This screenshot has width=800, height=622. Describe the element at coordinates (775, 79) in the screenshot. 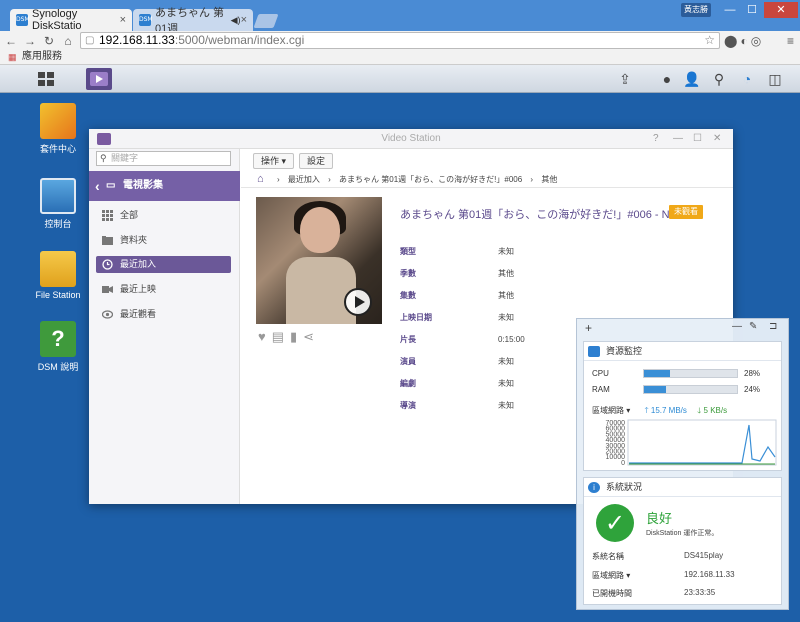

I see `widgets-toggle-icon: ◫` at that location.